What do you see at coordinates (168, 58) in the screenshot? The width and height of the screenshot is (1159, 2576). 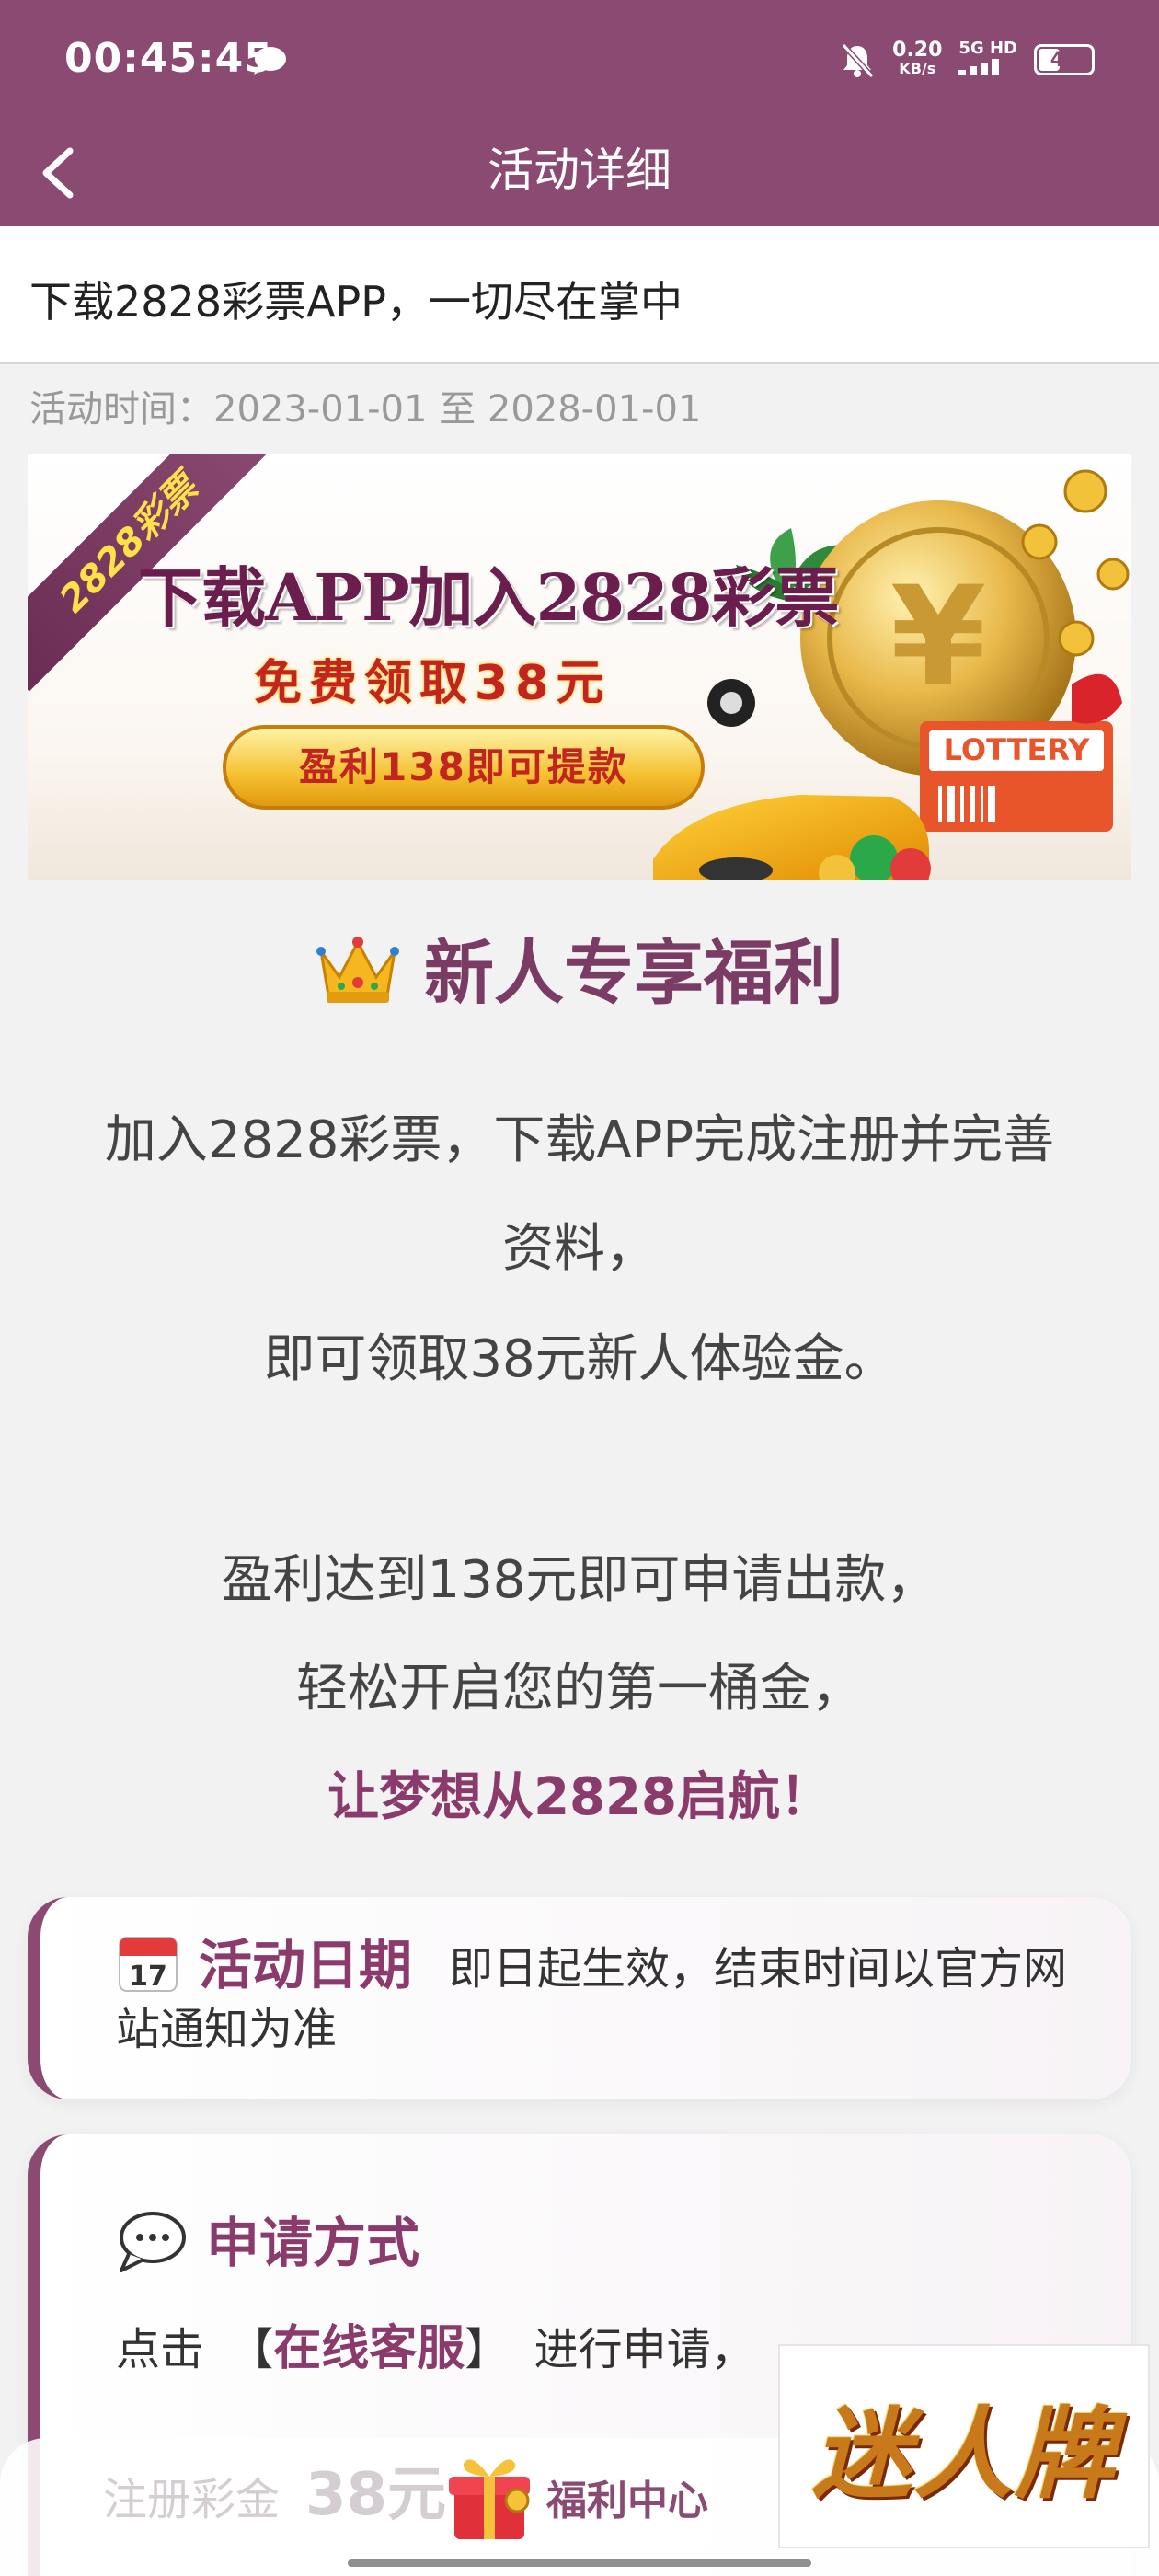 I see `status-time: 00:45:45` at bounding box center [168, 58].